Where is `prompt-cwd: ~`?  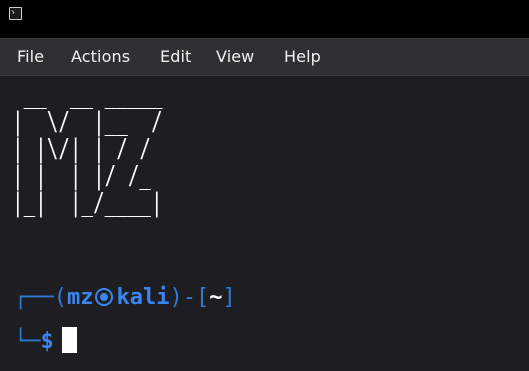
prompt-cwd: ~ is located at coordinates (216, 297).